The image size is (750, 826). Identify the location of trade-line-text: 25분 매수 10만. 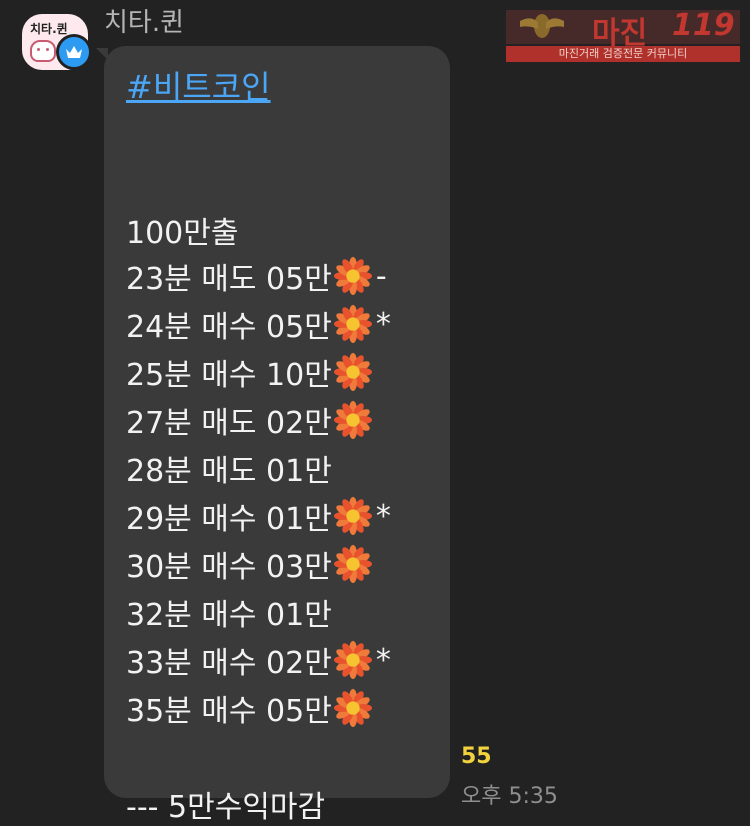
(229, 375).